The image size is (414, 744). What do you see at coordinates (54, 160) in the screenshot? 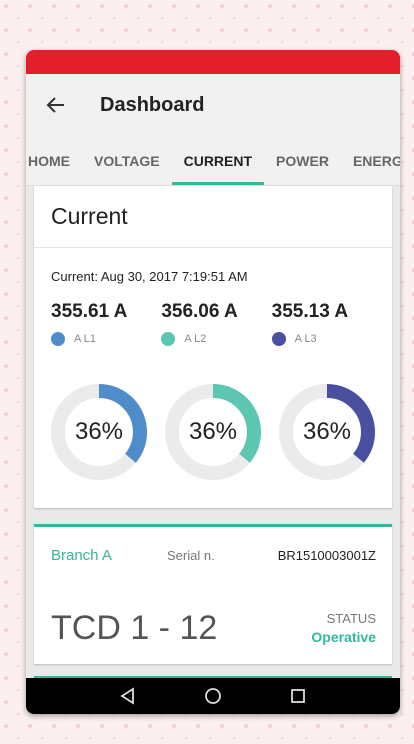
I see `tab-home: HOME` at bounding box center [54, 160].